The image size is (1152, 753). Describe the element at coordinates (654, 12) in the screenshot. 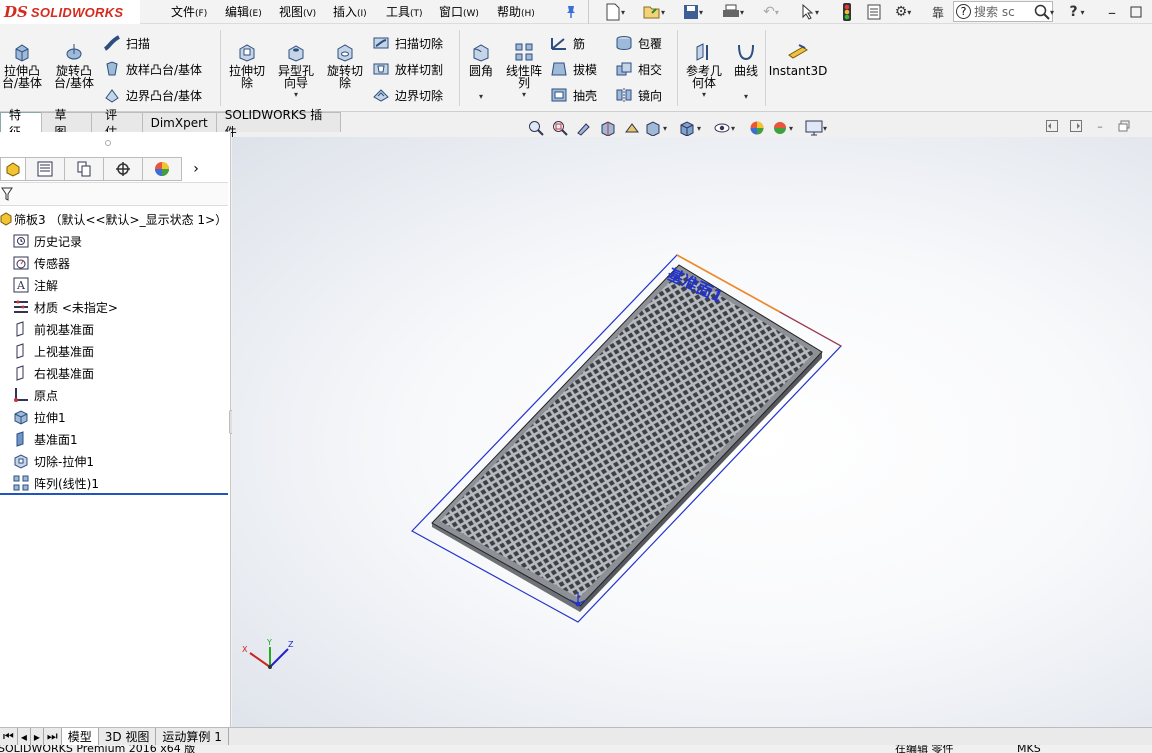

I see `open-document-icon: ▾` at that location.